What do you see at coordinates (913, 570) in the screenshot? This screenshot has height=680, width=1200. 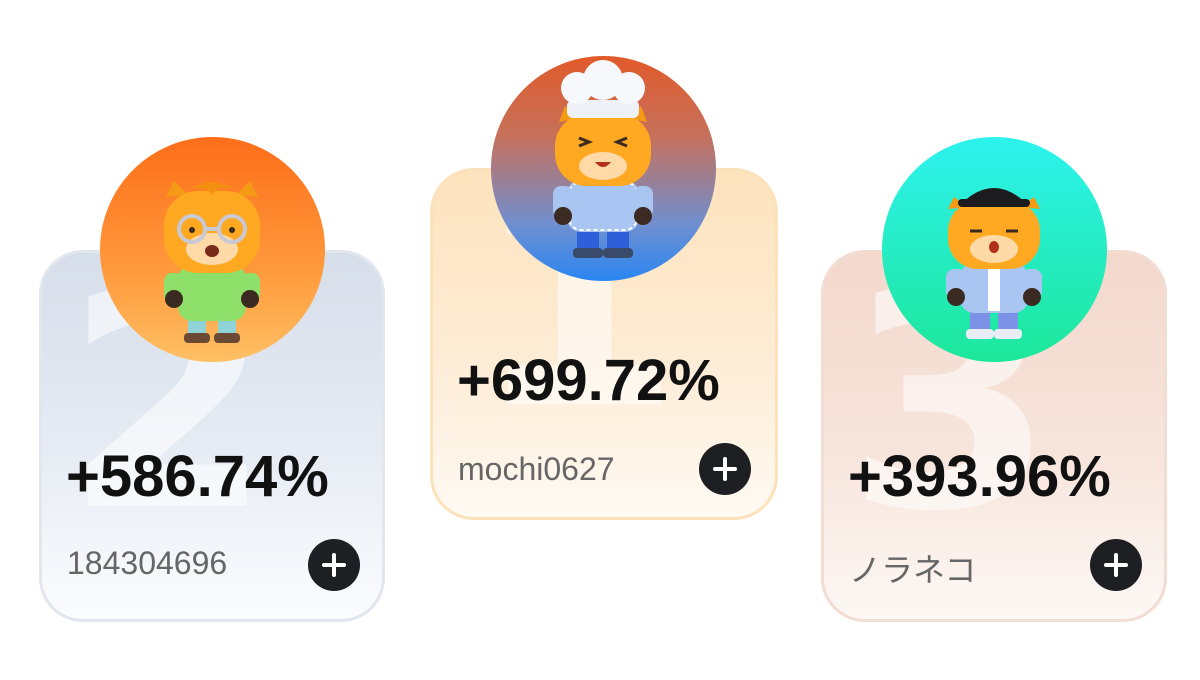 I see `username: ノラネコ` at bounding box center [913, 570].